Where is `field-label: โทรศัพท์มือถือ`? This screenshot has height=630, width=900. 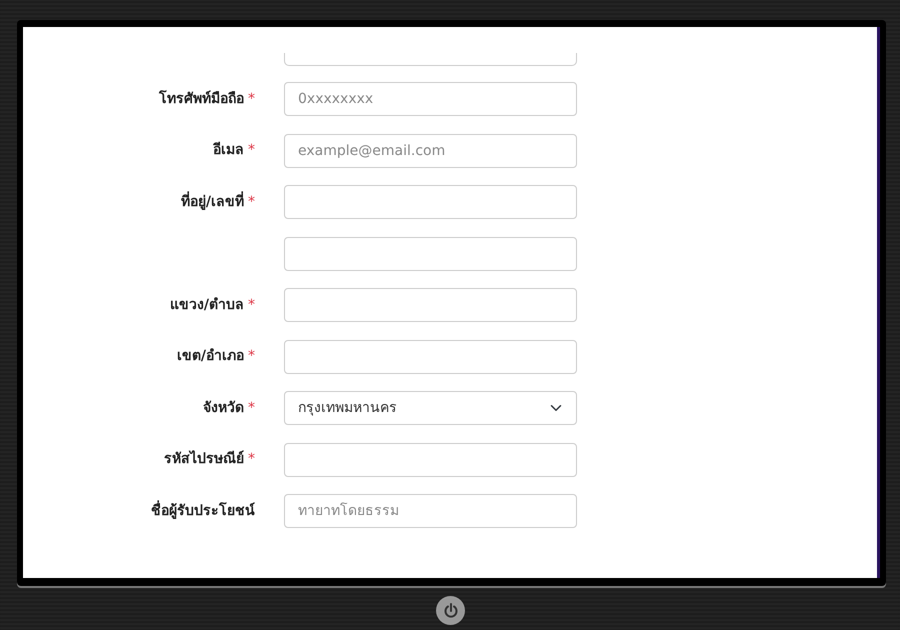
field-label: โทรศัพท์มือถือ is located at coordinates (201, 98).